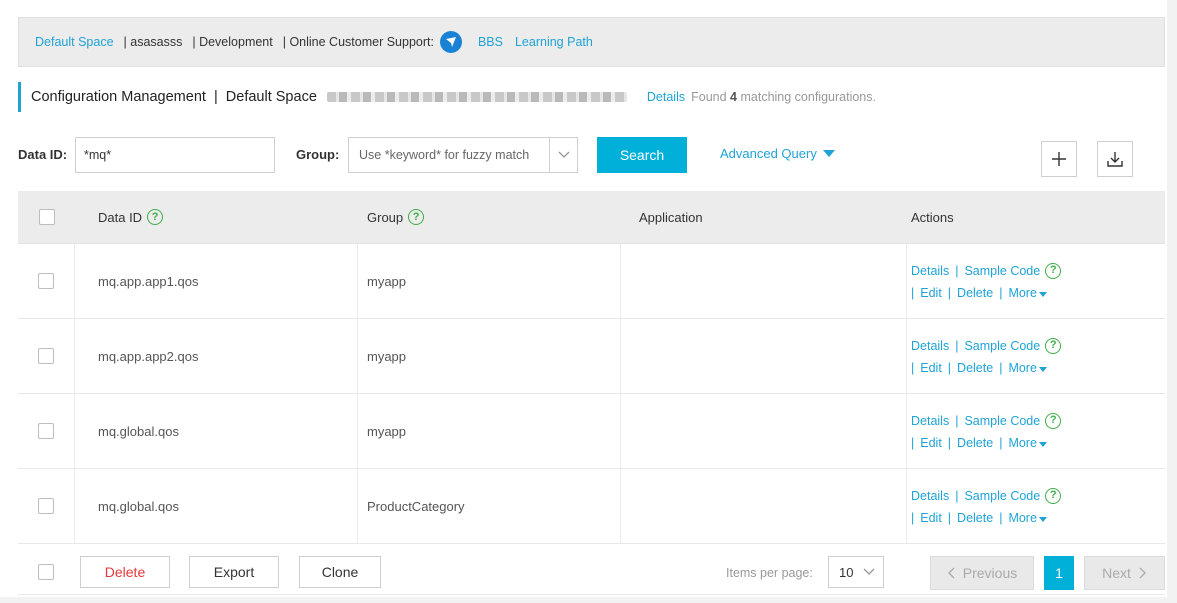 This screenshot has height=603, width=1177. What do you see at coordinates (856, 572) in the screenshot?
I see `items-per-page-select: 10` at bounding box center [856, 572].